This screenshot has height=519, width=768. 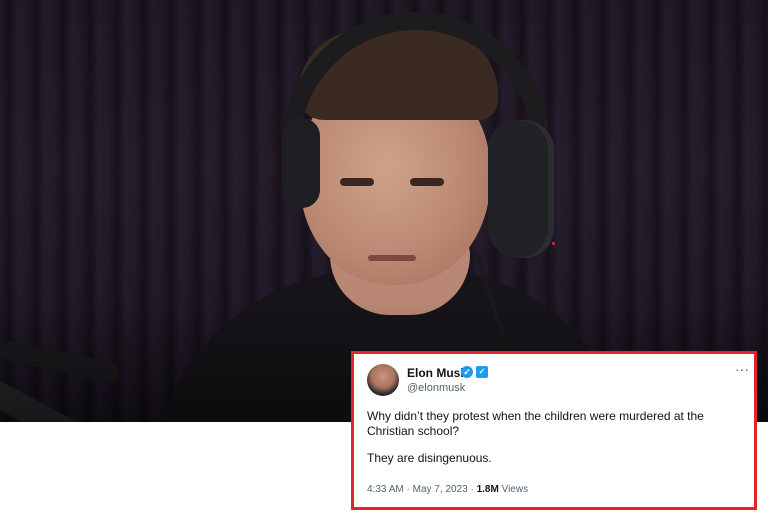 What do you see at coordinates (482, 372) in the screenshot?
I see `twitter-badge-icon: ✓` at bounding box center [482, 372].